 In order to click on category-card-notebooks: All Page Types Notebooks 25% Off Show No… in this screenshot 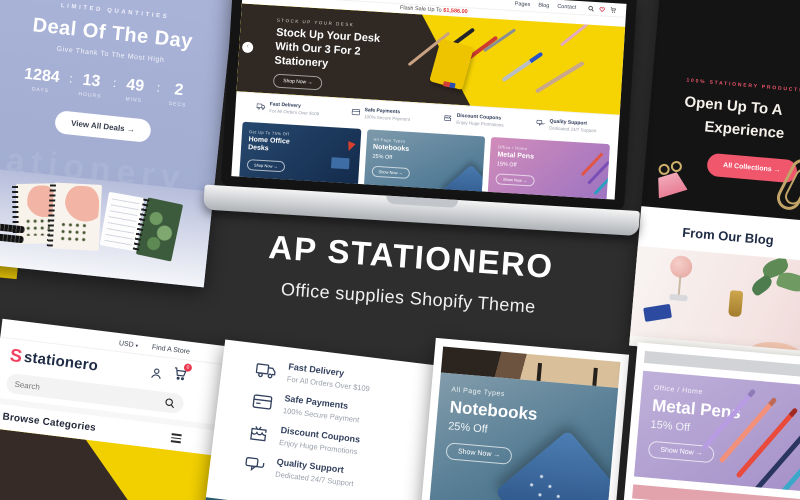, I will do `click(424, 164)`.